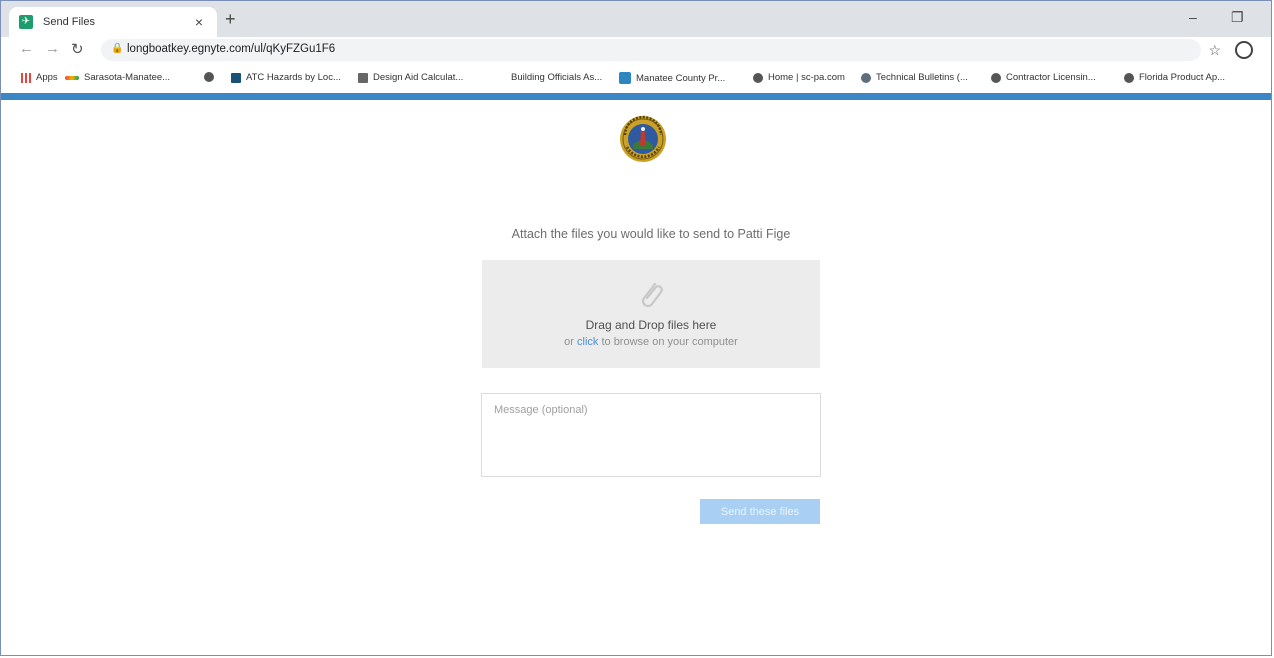 The image size is (1274, 658). I want to click on dropzone-subtext: or click to browse on your computer, so click(651, 342).